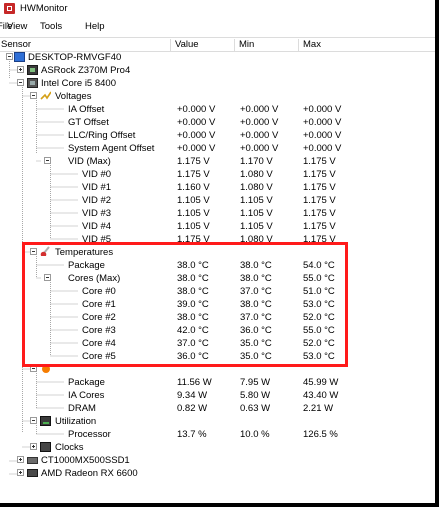 The image size is (439, 507). I want to click on sensor-name: GT Offset, so click(88, 122).